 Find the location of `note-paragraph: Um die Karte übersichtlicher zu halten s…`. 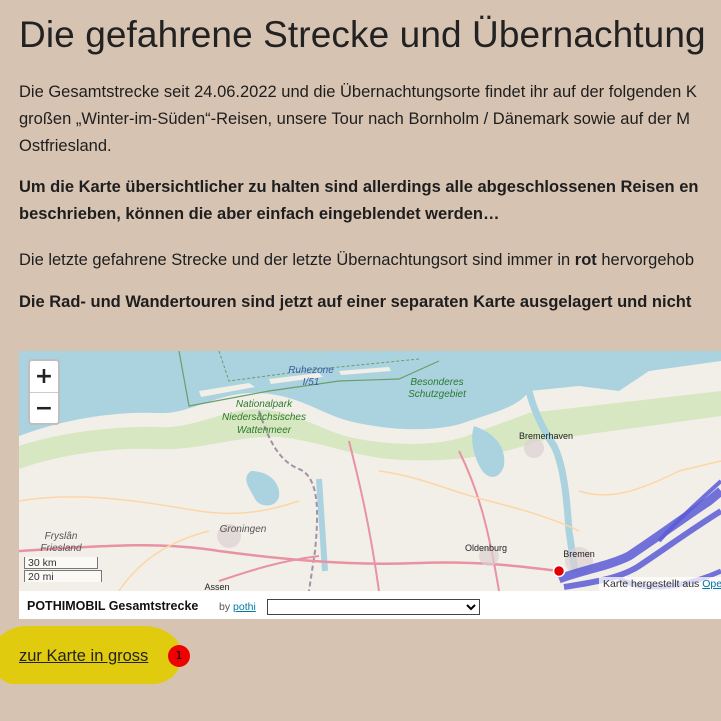

note-paragraph: Um die Karte übersichtlicher zu halten s… is located at coordinates (358, 201).